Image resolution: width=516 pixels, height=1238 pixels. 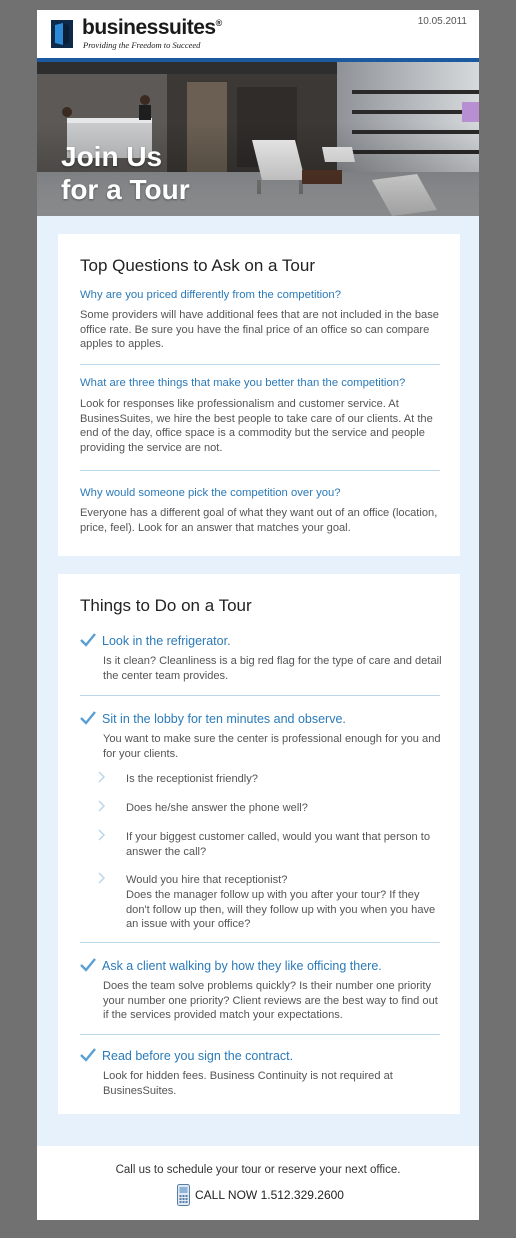 What do you see at coordinates (166, 641) in the screenshot?
I see `todo-item-1-heading: Look in the refrigerator.` at bounding box center [166, 641].